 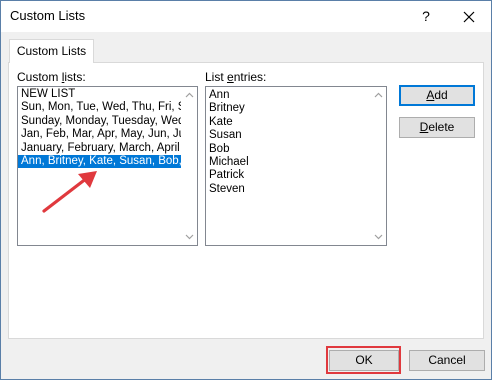 I want to click on tab-custom-lists: Custom Lists, so click(x=51, y=51).